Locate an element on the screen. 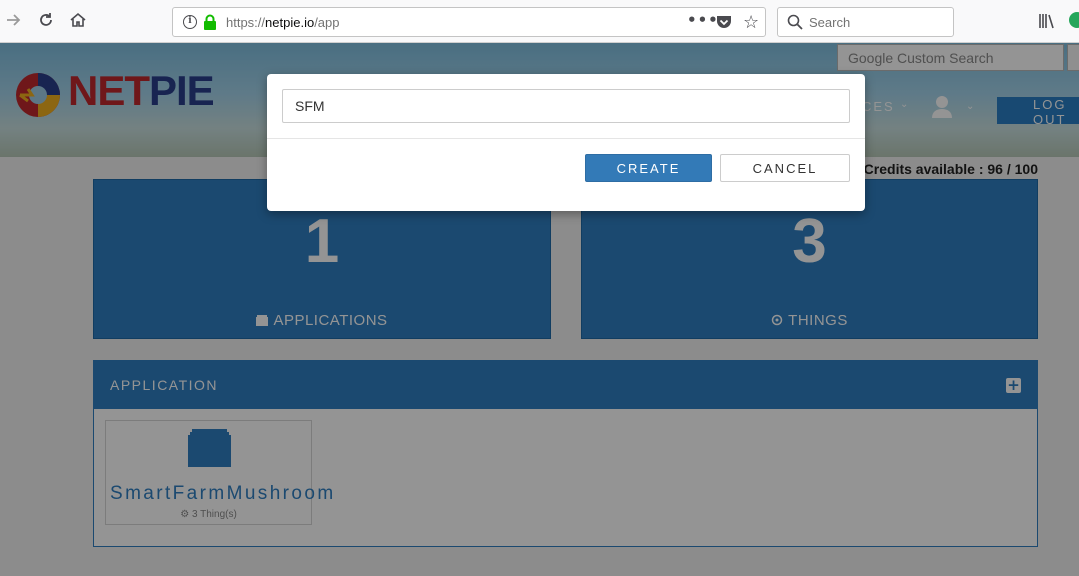  search-placeholder: Search is located at coordinates (830, 22).